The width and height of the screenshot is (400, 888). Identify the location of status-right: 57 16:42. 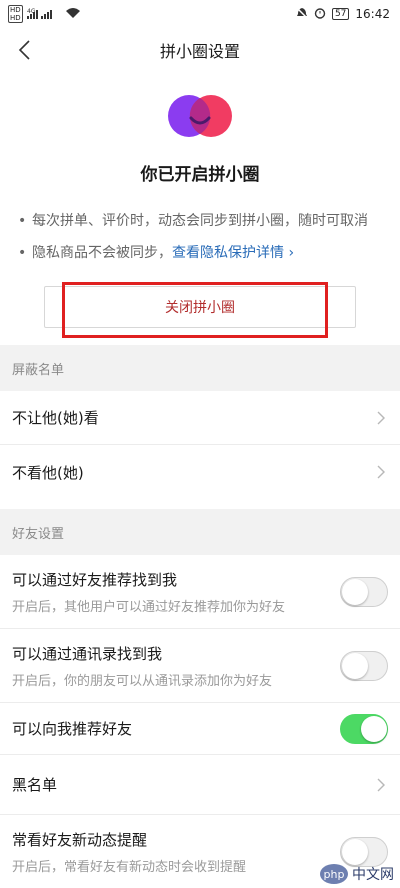
(343, 14).